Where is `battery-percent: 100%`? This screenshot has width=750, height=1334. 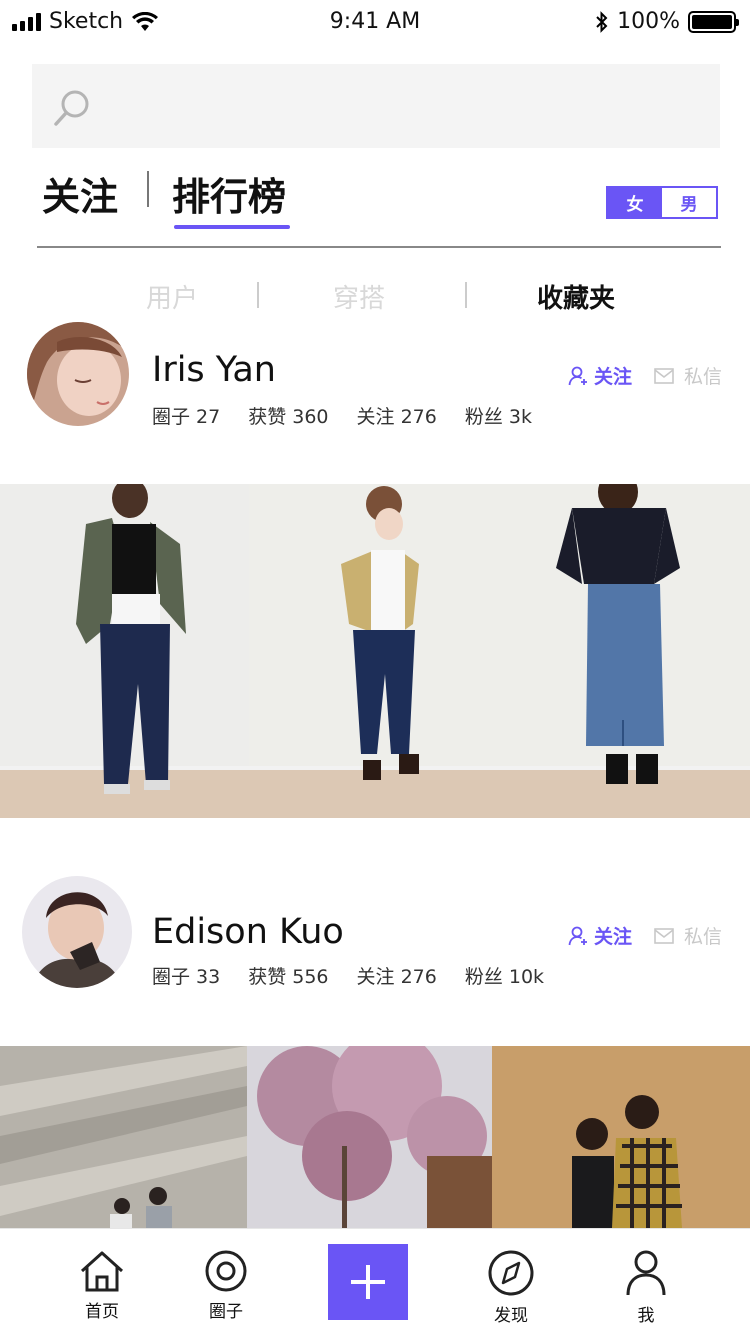
battery-percent: 100% is located at coordinates (648, 21).